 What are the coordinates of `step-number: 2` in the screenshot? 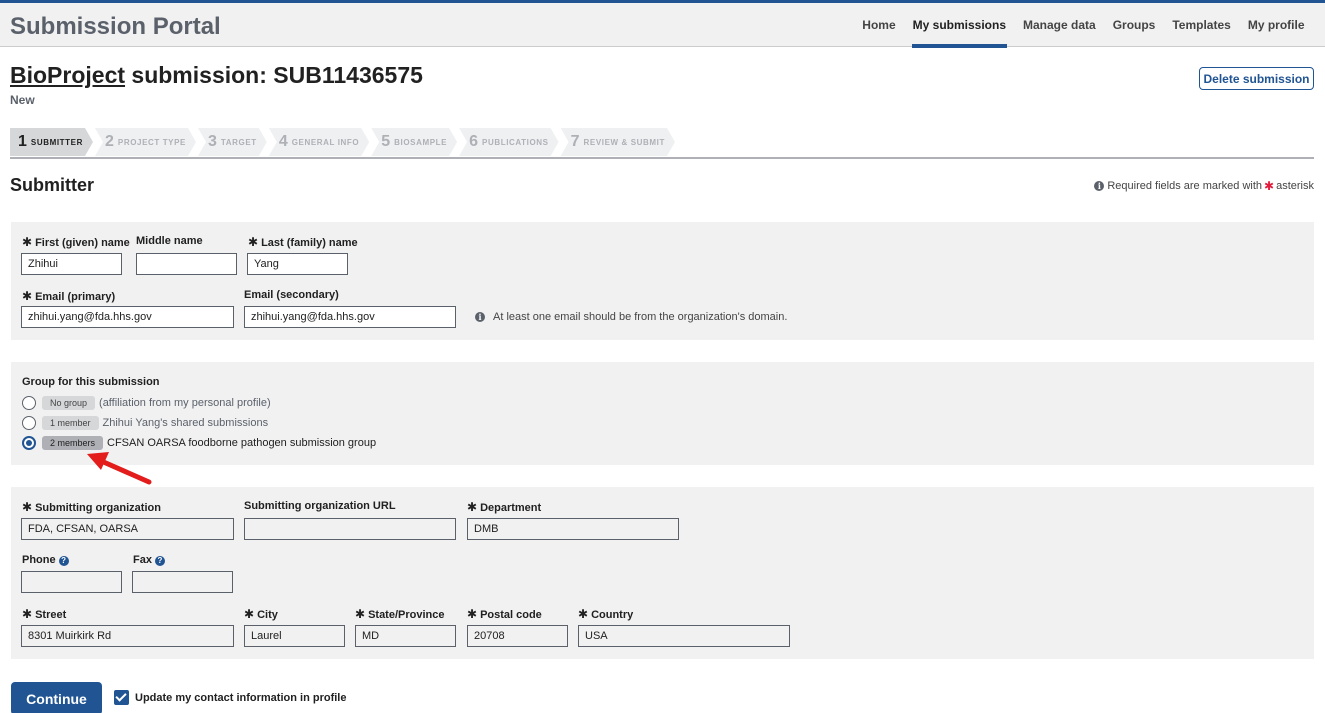 It's located at (109, 141).